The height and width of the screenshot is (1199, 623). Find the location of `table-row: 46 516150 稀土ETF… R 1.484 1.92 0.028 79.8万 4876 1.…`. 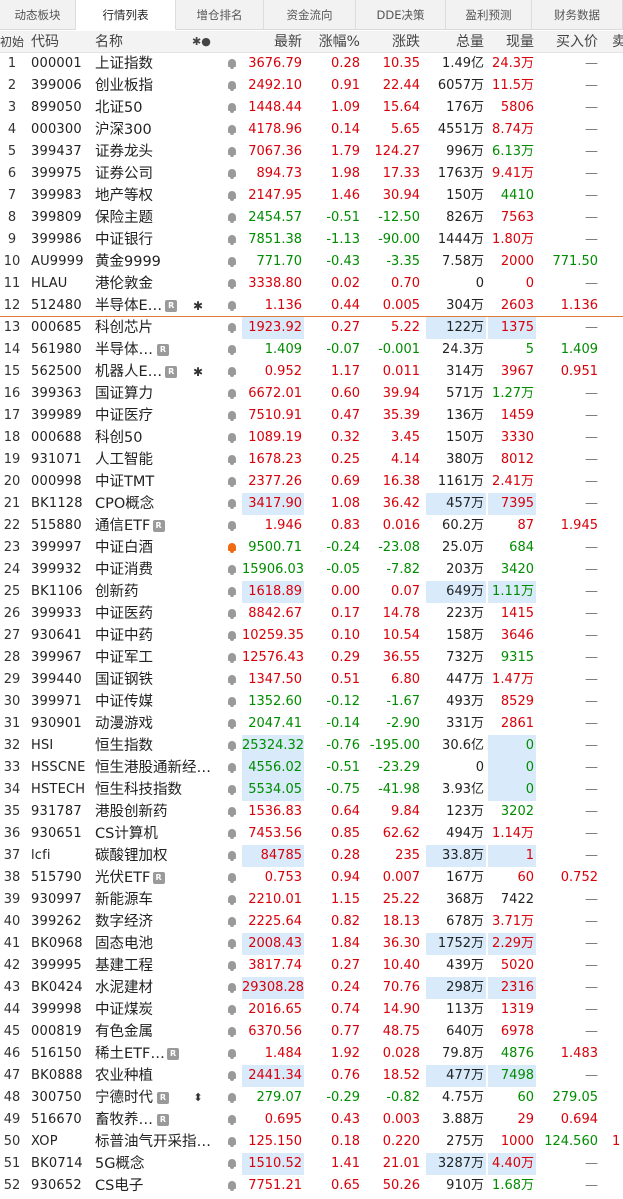

table-row: 46 516150 稀土ETF… R 1.484 1.92 0.028 79.8万 4876 1.… is located at coordinates (311, 1054).